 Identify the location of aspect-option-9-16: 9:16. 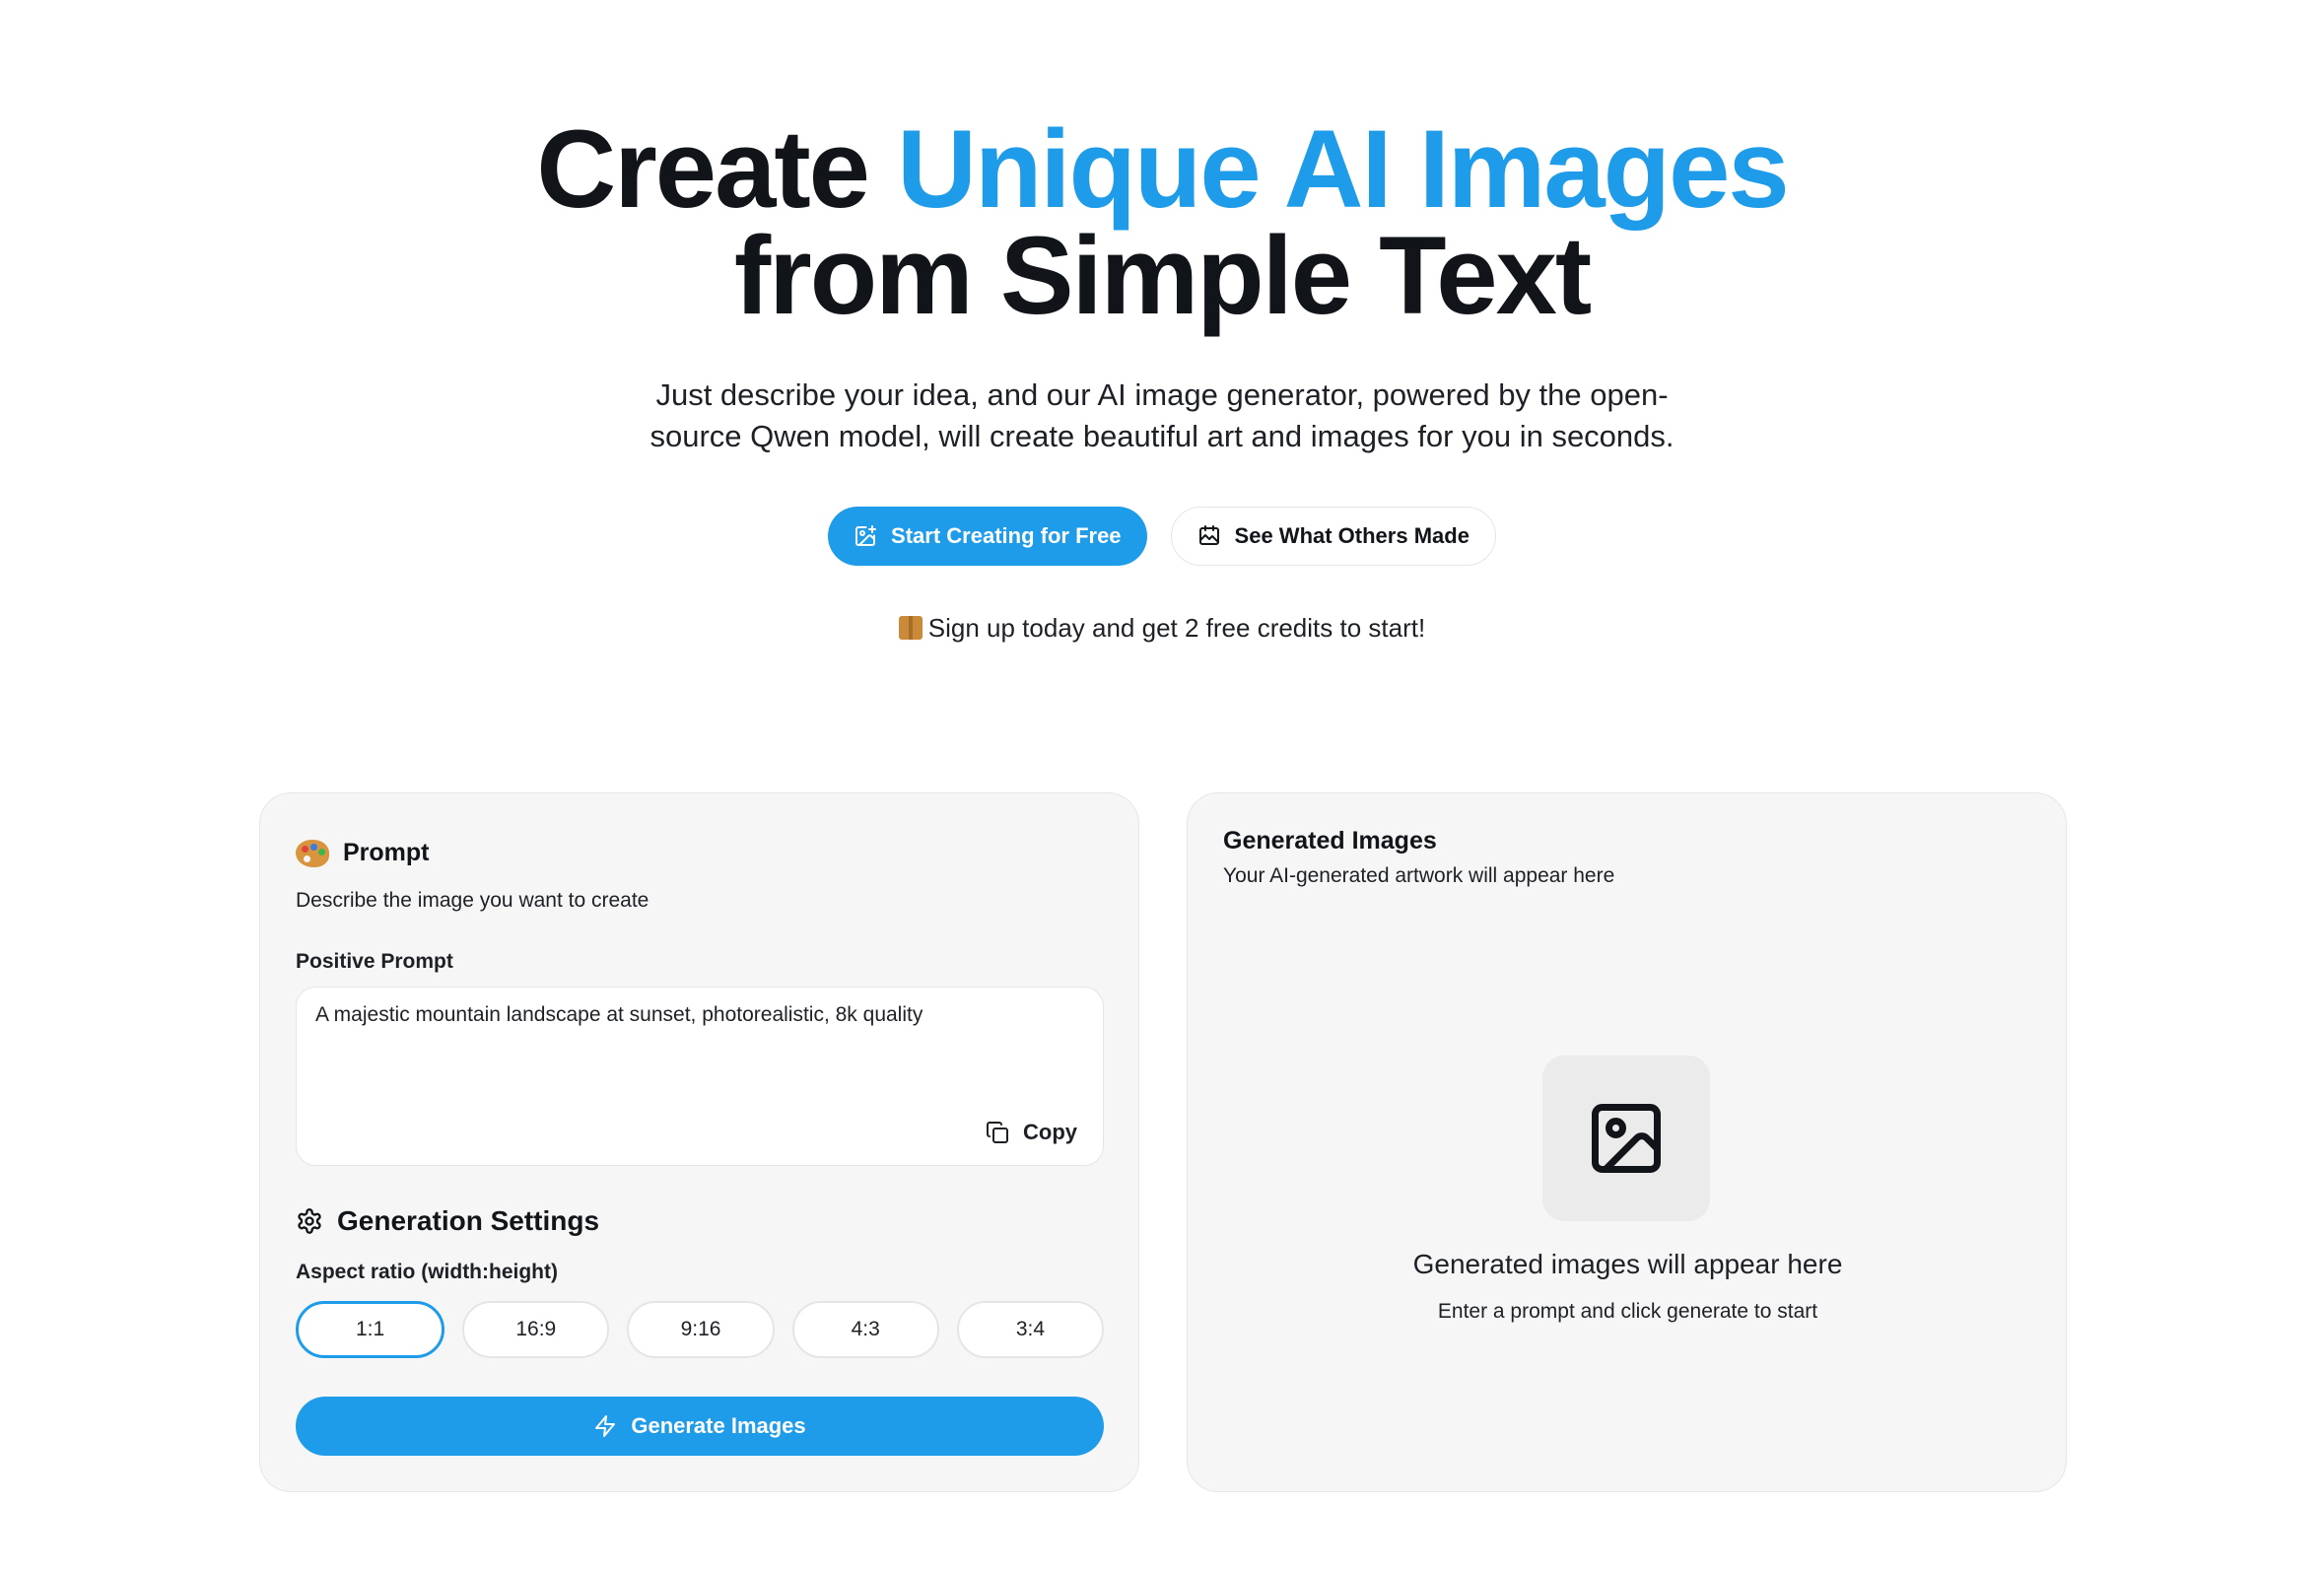
(701, 1329).